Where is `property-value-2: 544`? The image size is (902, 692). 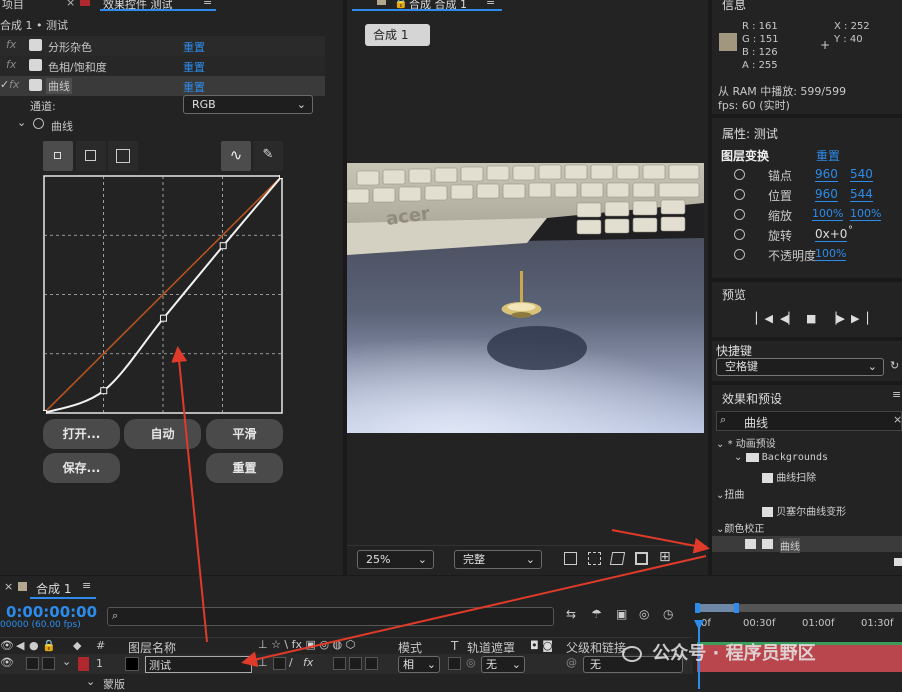 property-value-2: 544 is located at coordinates (861, 194).